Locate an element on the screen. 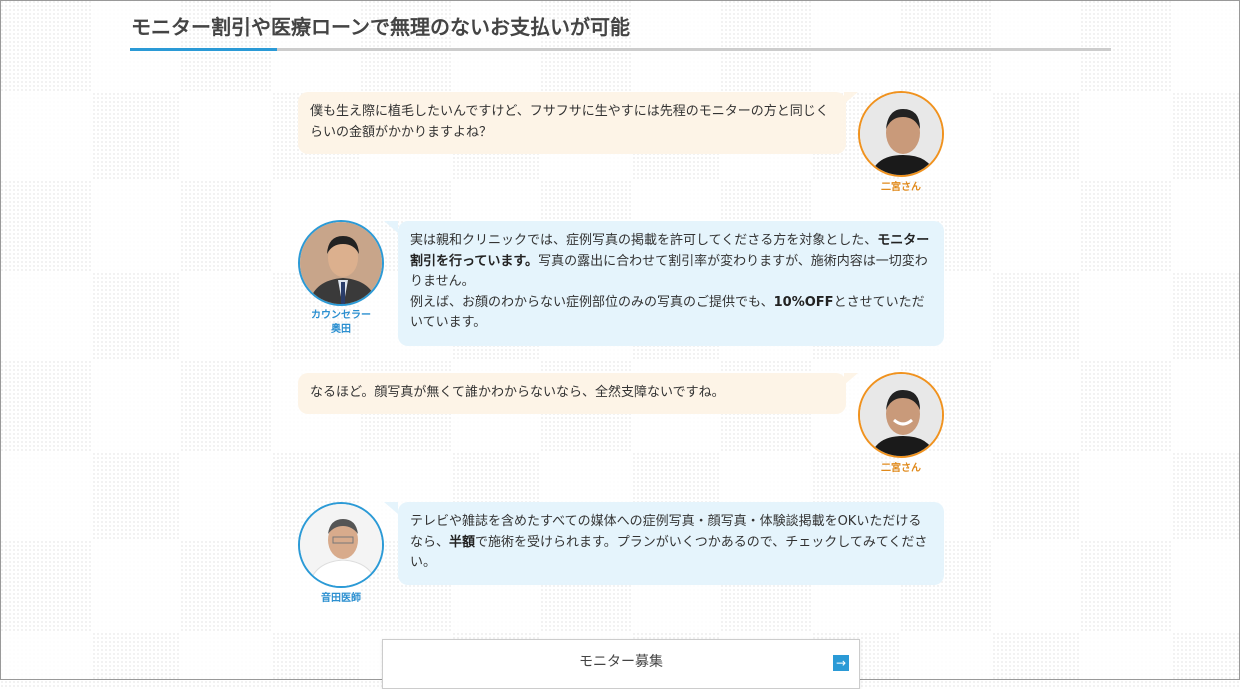  section-title: モニター割引や医療ローンで無理のないお支払いが可能 is located at coordinates (380, 27).